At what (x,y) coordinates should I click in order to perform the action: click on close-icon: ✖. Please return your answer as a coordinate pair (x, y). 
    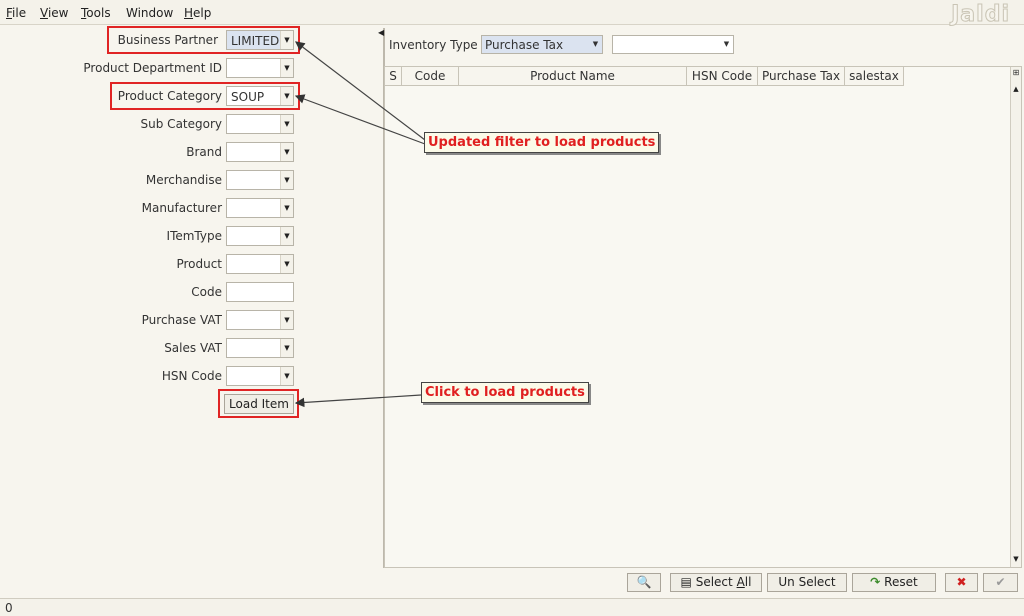
    Looking at the image, I should click on (961, 582).